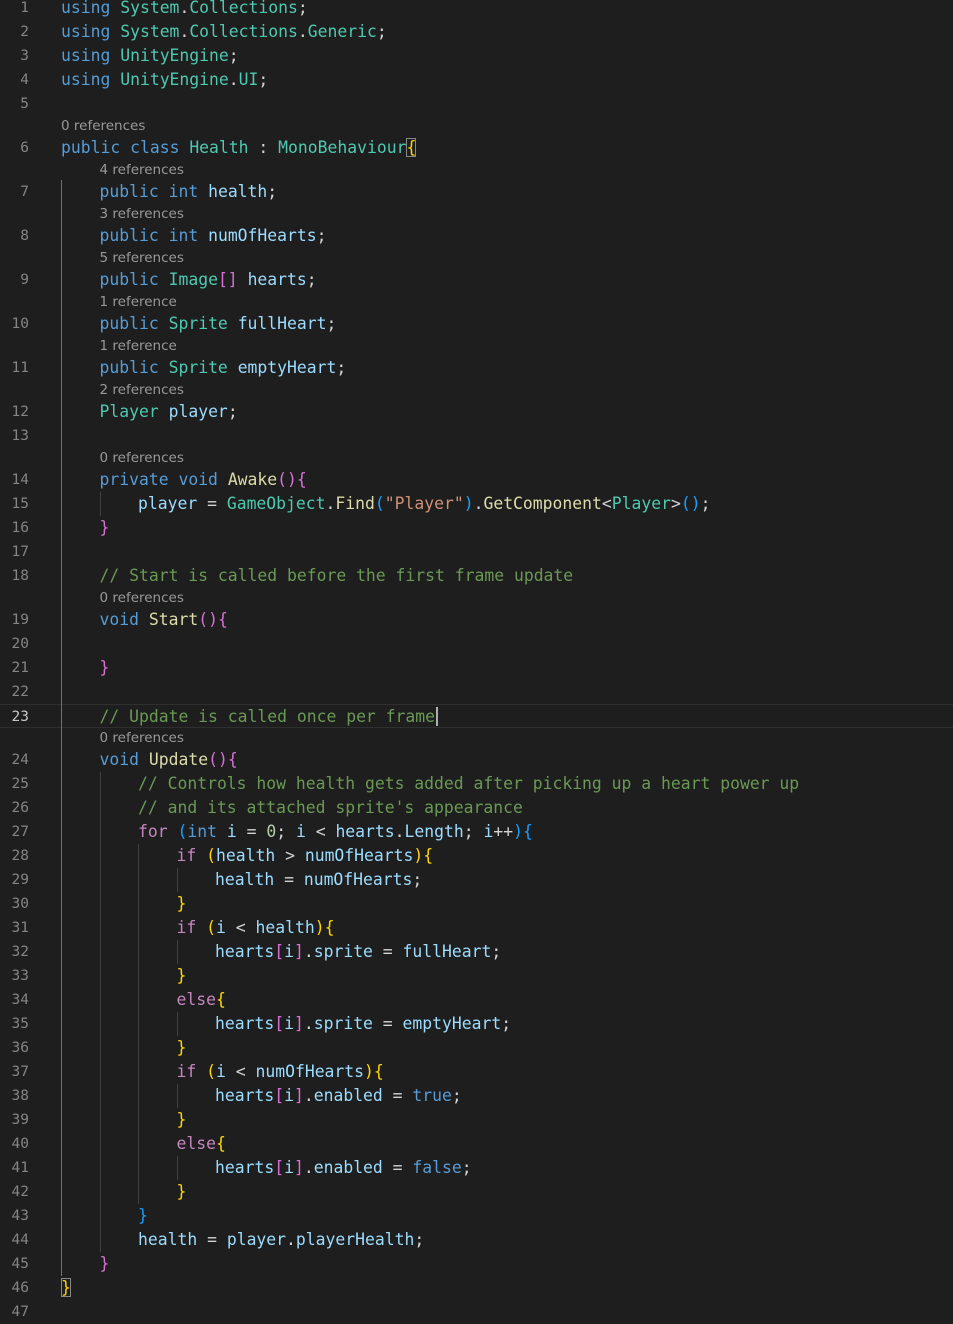  What do you see at coordinates (476, 56) in the screenshot?
I see `code-line: 3 using UnityEngine;` at bounding box center [476, 56].